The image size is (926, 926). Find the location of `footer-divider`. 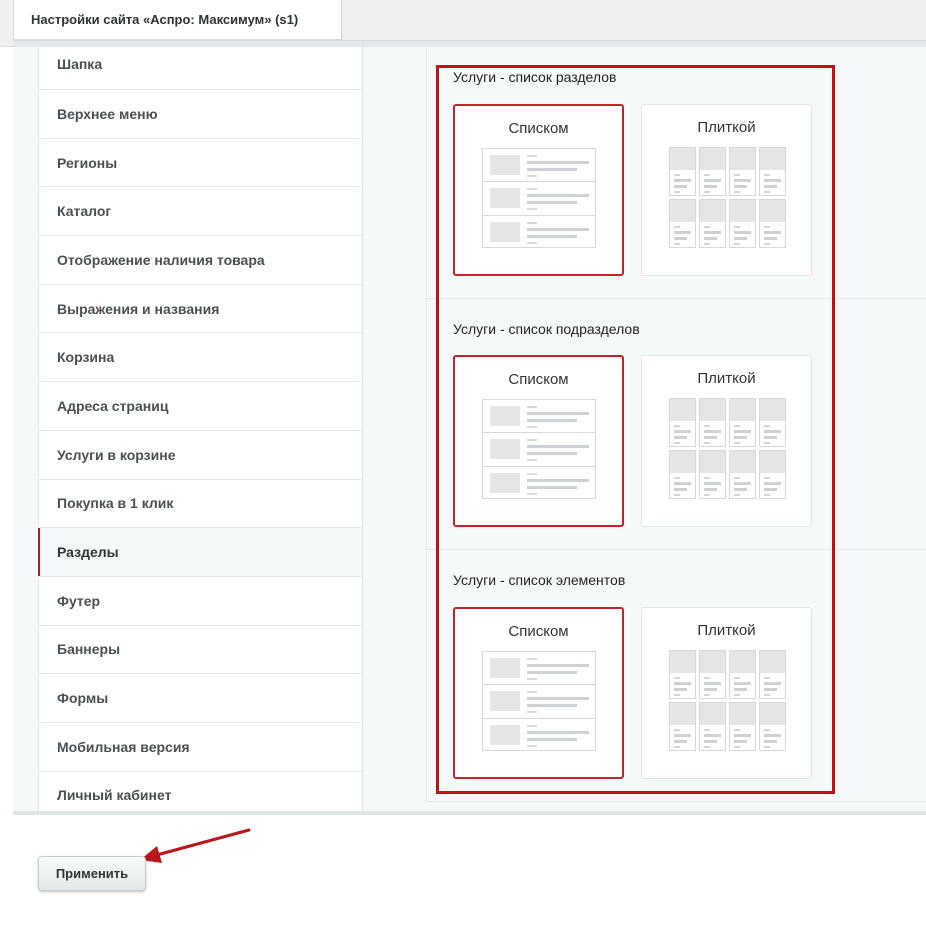

footer-divider is located at coordinates (469, 813).